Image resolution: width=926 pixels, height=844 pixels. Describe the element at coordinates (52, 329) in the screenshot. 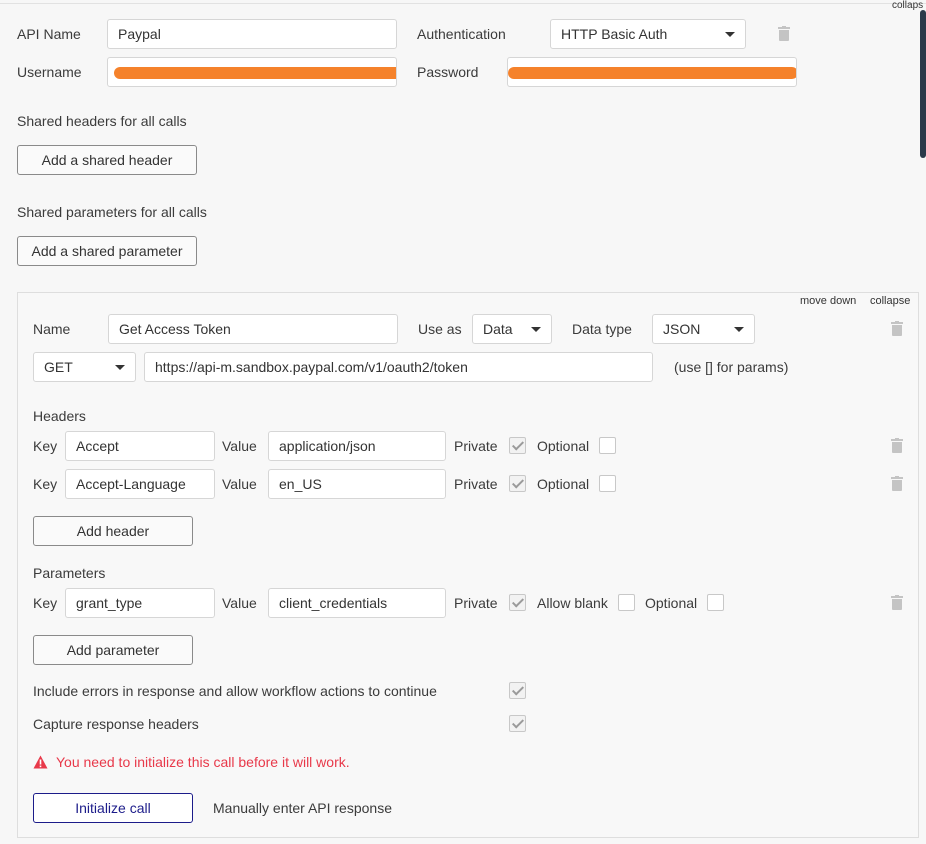

I see `call-name-label: Name` at that location.